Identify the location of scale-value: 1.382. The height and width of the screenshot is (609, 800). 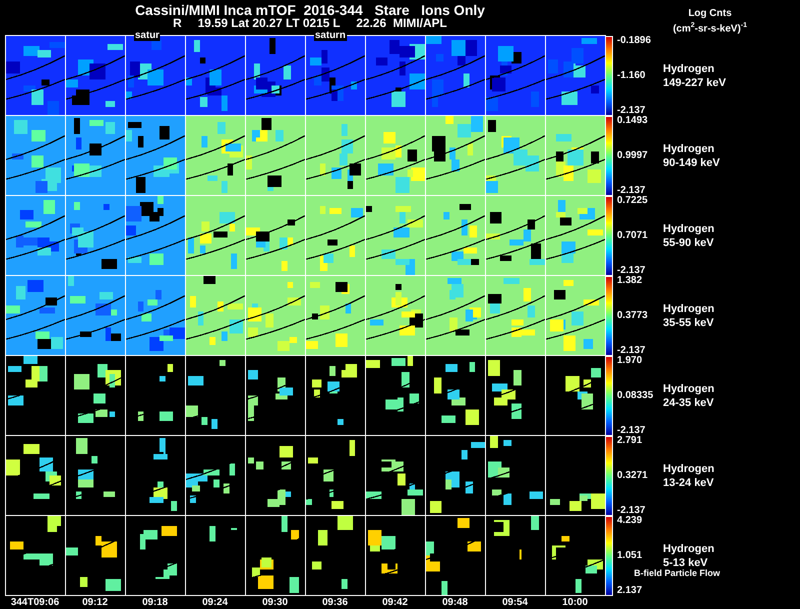
(630, 281).